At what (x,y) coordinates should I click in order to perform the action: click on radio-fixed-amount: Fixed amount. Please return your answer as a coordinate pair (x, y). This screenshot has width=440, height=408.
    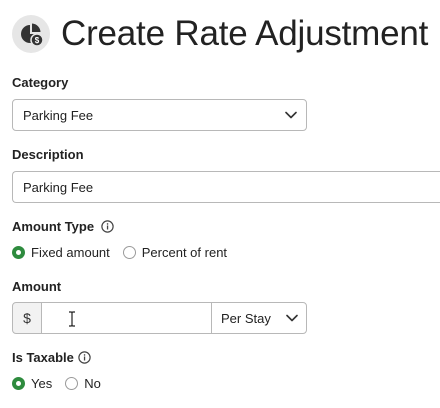
    Looking at the image, I should click on (61, 252).